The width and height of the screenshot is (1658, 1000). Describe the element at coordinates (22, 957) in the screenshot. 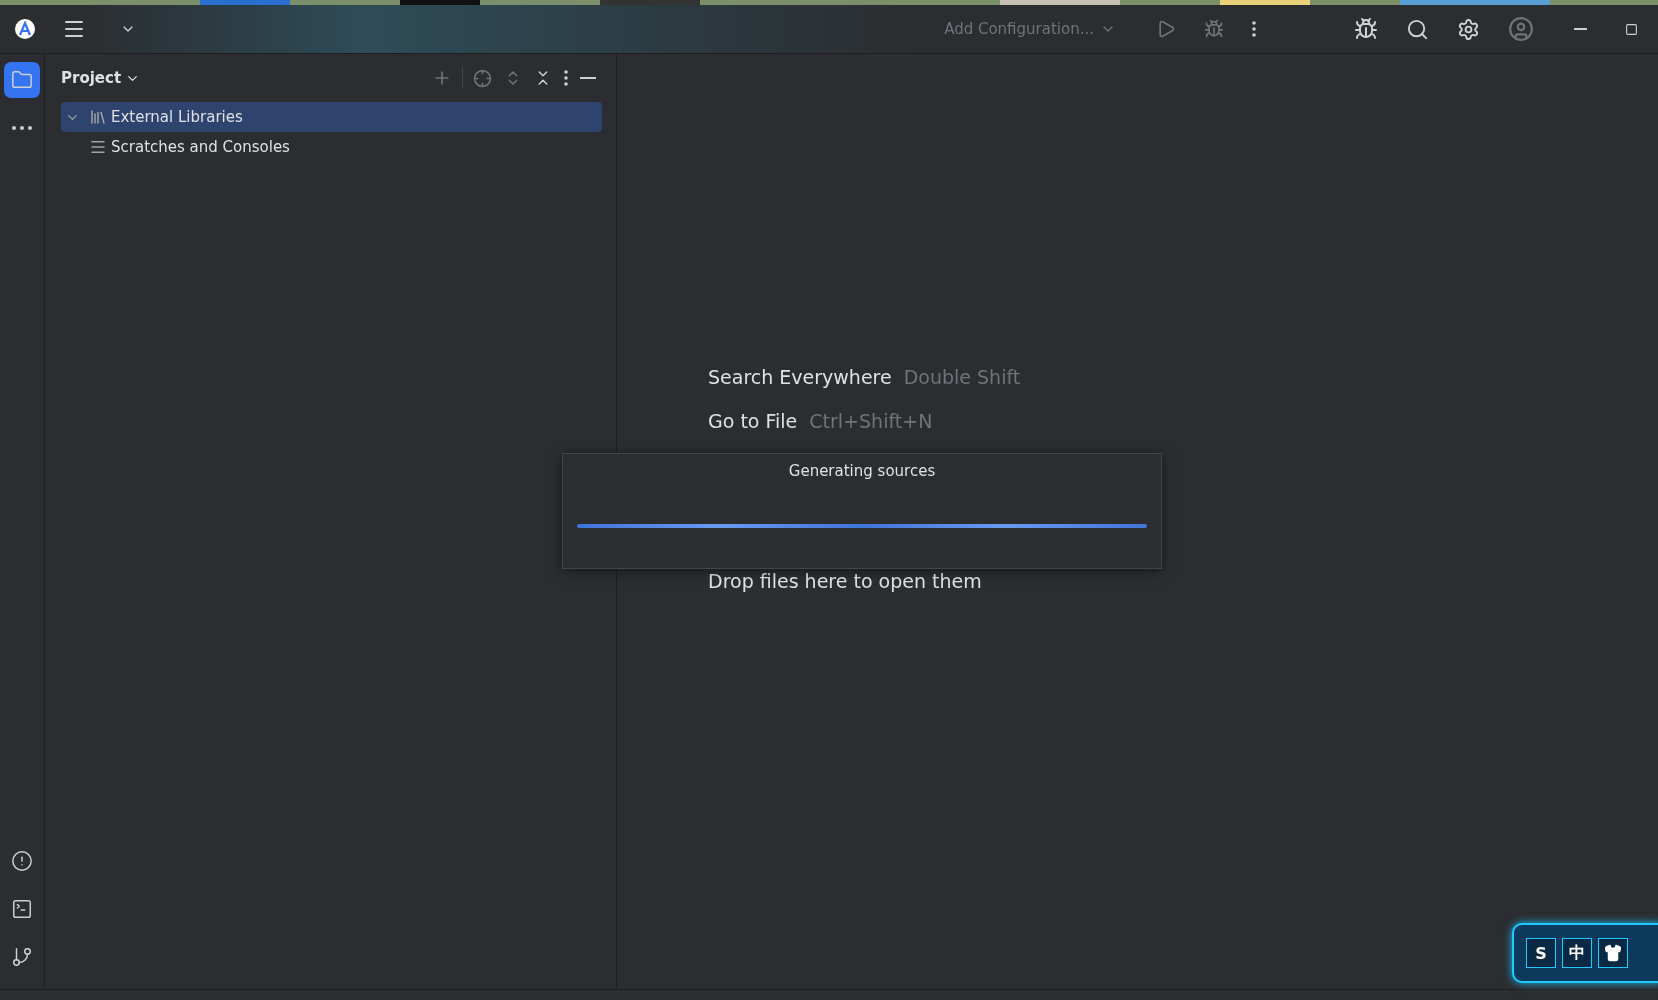

I see `git-branch-icon` at that location.